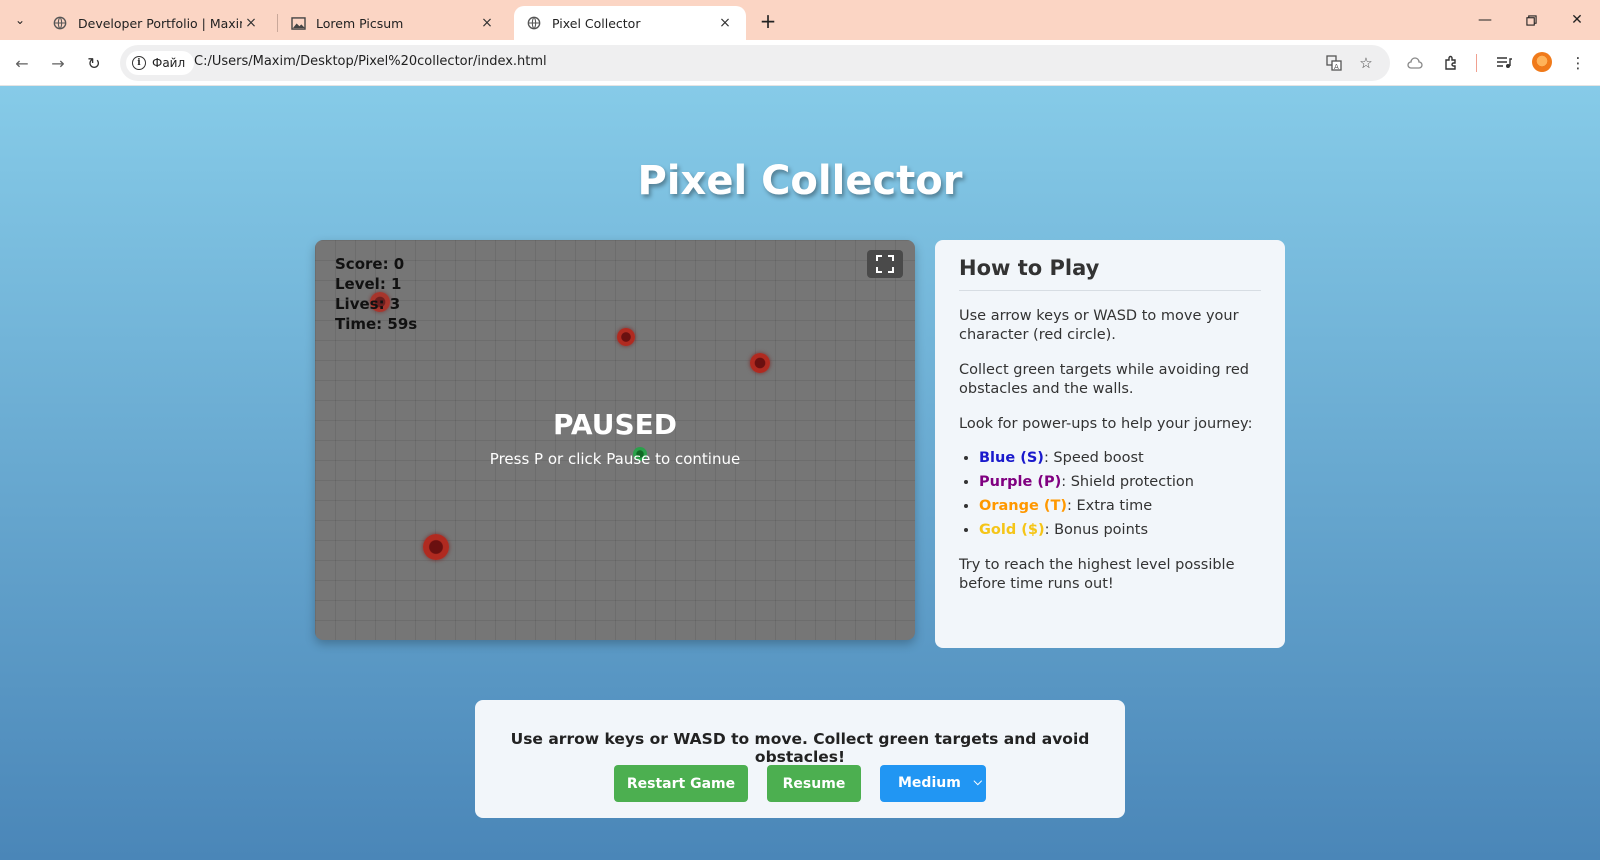 This screenshot has height=860, width=1600. What do you see at coordinates (139, 63) in the screenshot?
I see `info-icon: i` at bounding box center [139, 63].